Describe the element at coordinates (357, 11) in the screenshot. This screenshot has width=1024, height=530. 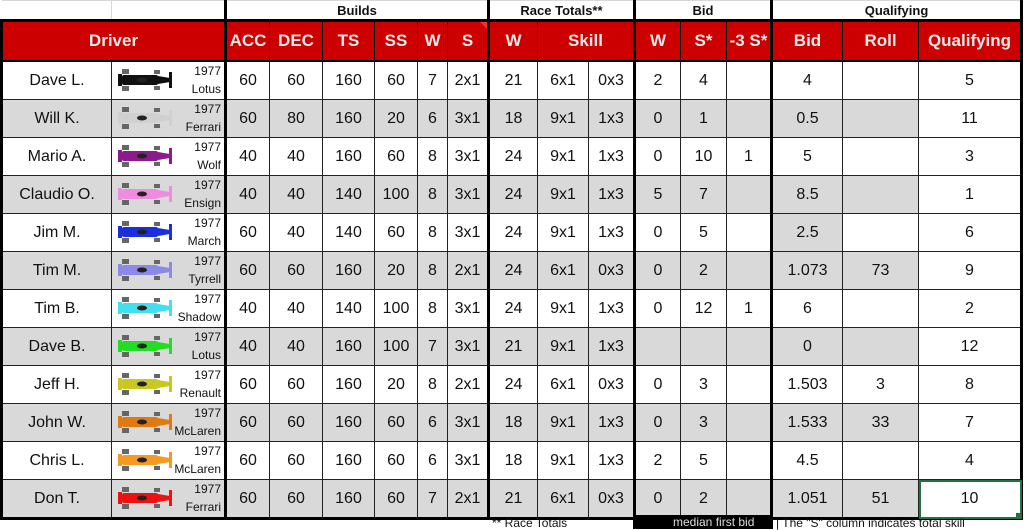
I see `group-header-builds: Builds` at that location.